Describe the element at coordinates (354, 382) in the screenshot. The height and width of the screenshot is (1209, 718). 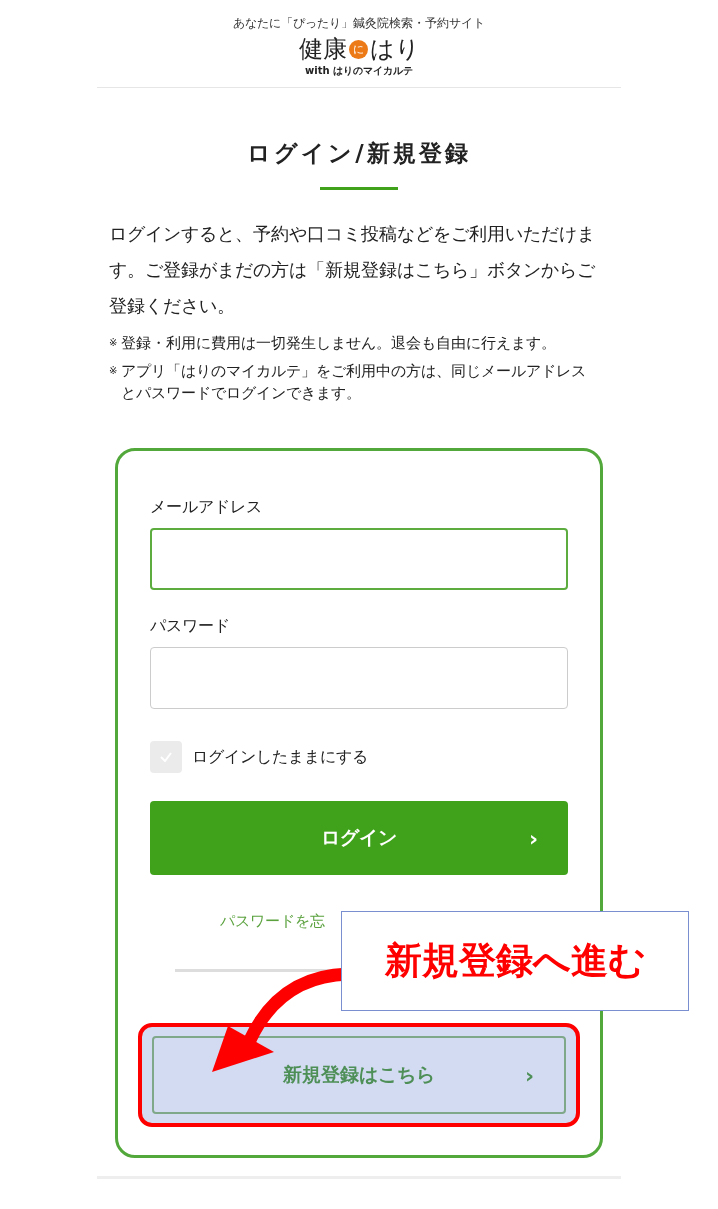
I see `note-text: アプリ「はりのマイカルテ」をご利用中の方は、同じメールアドレスとパスワードでログインできます。` at that location.